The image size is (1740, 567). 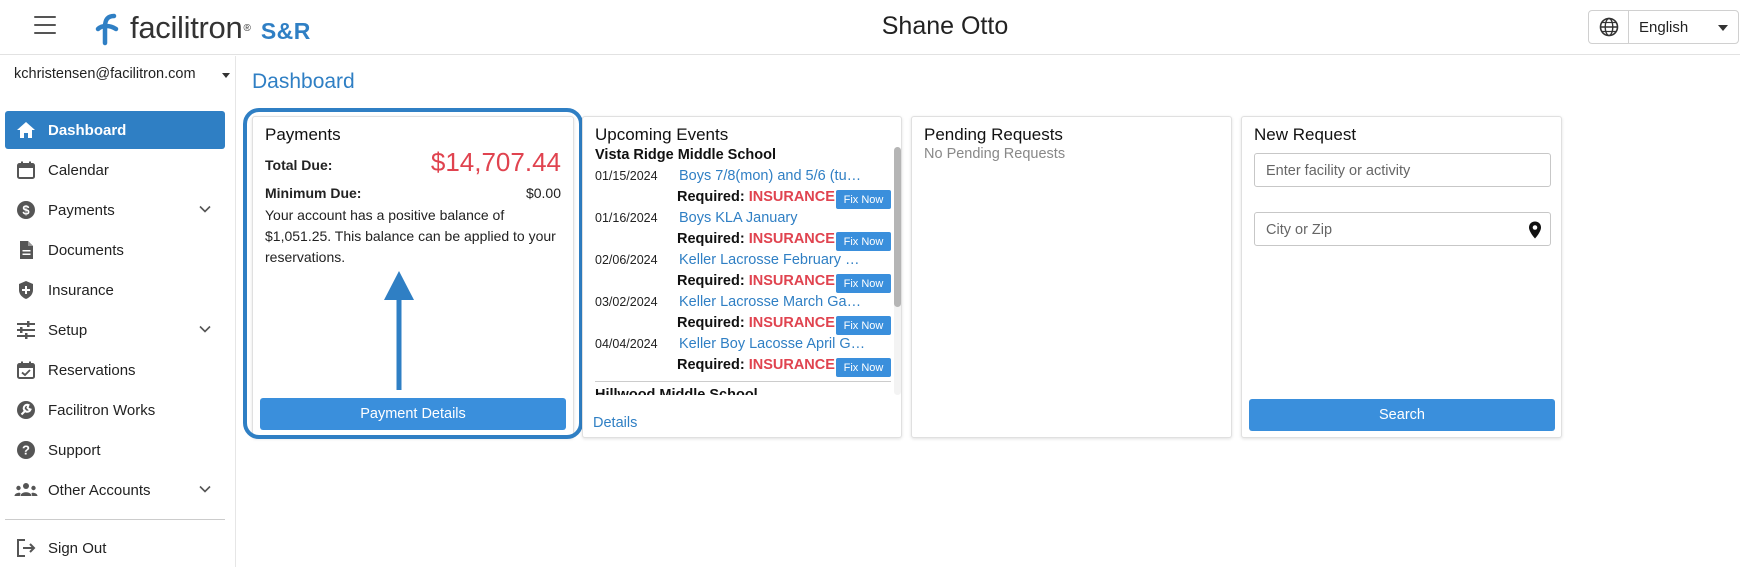 I want to click on sidebar-item-calendar: Calendar, so click(x=115, y=170).